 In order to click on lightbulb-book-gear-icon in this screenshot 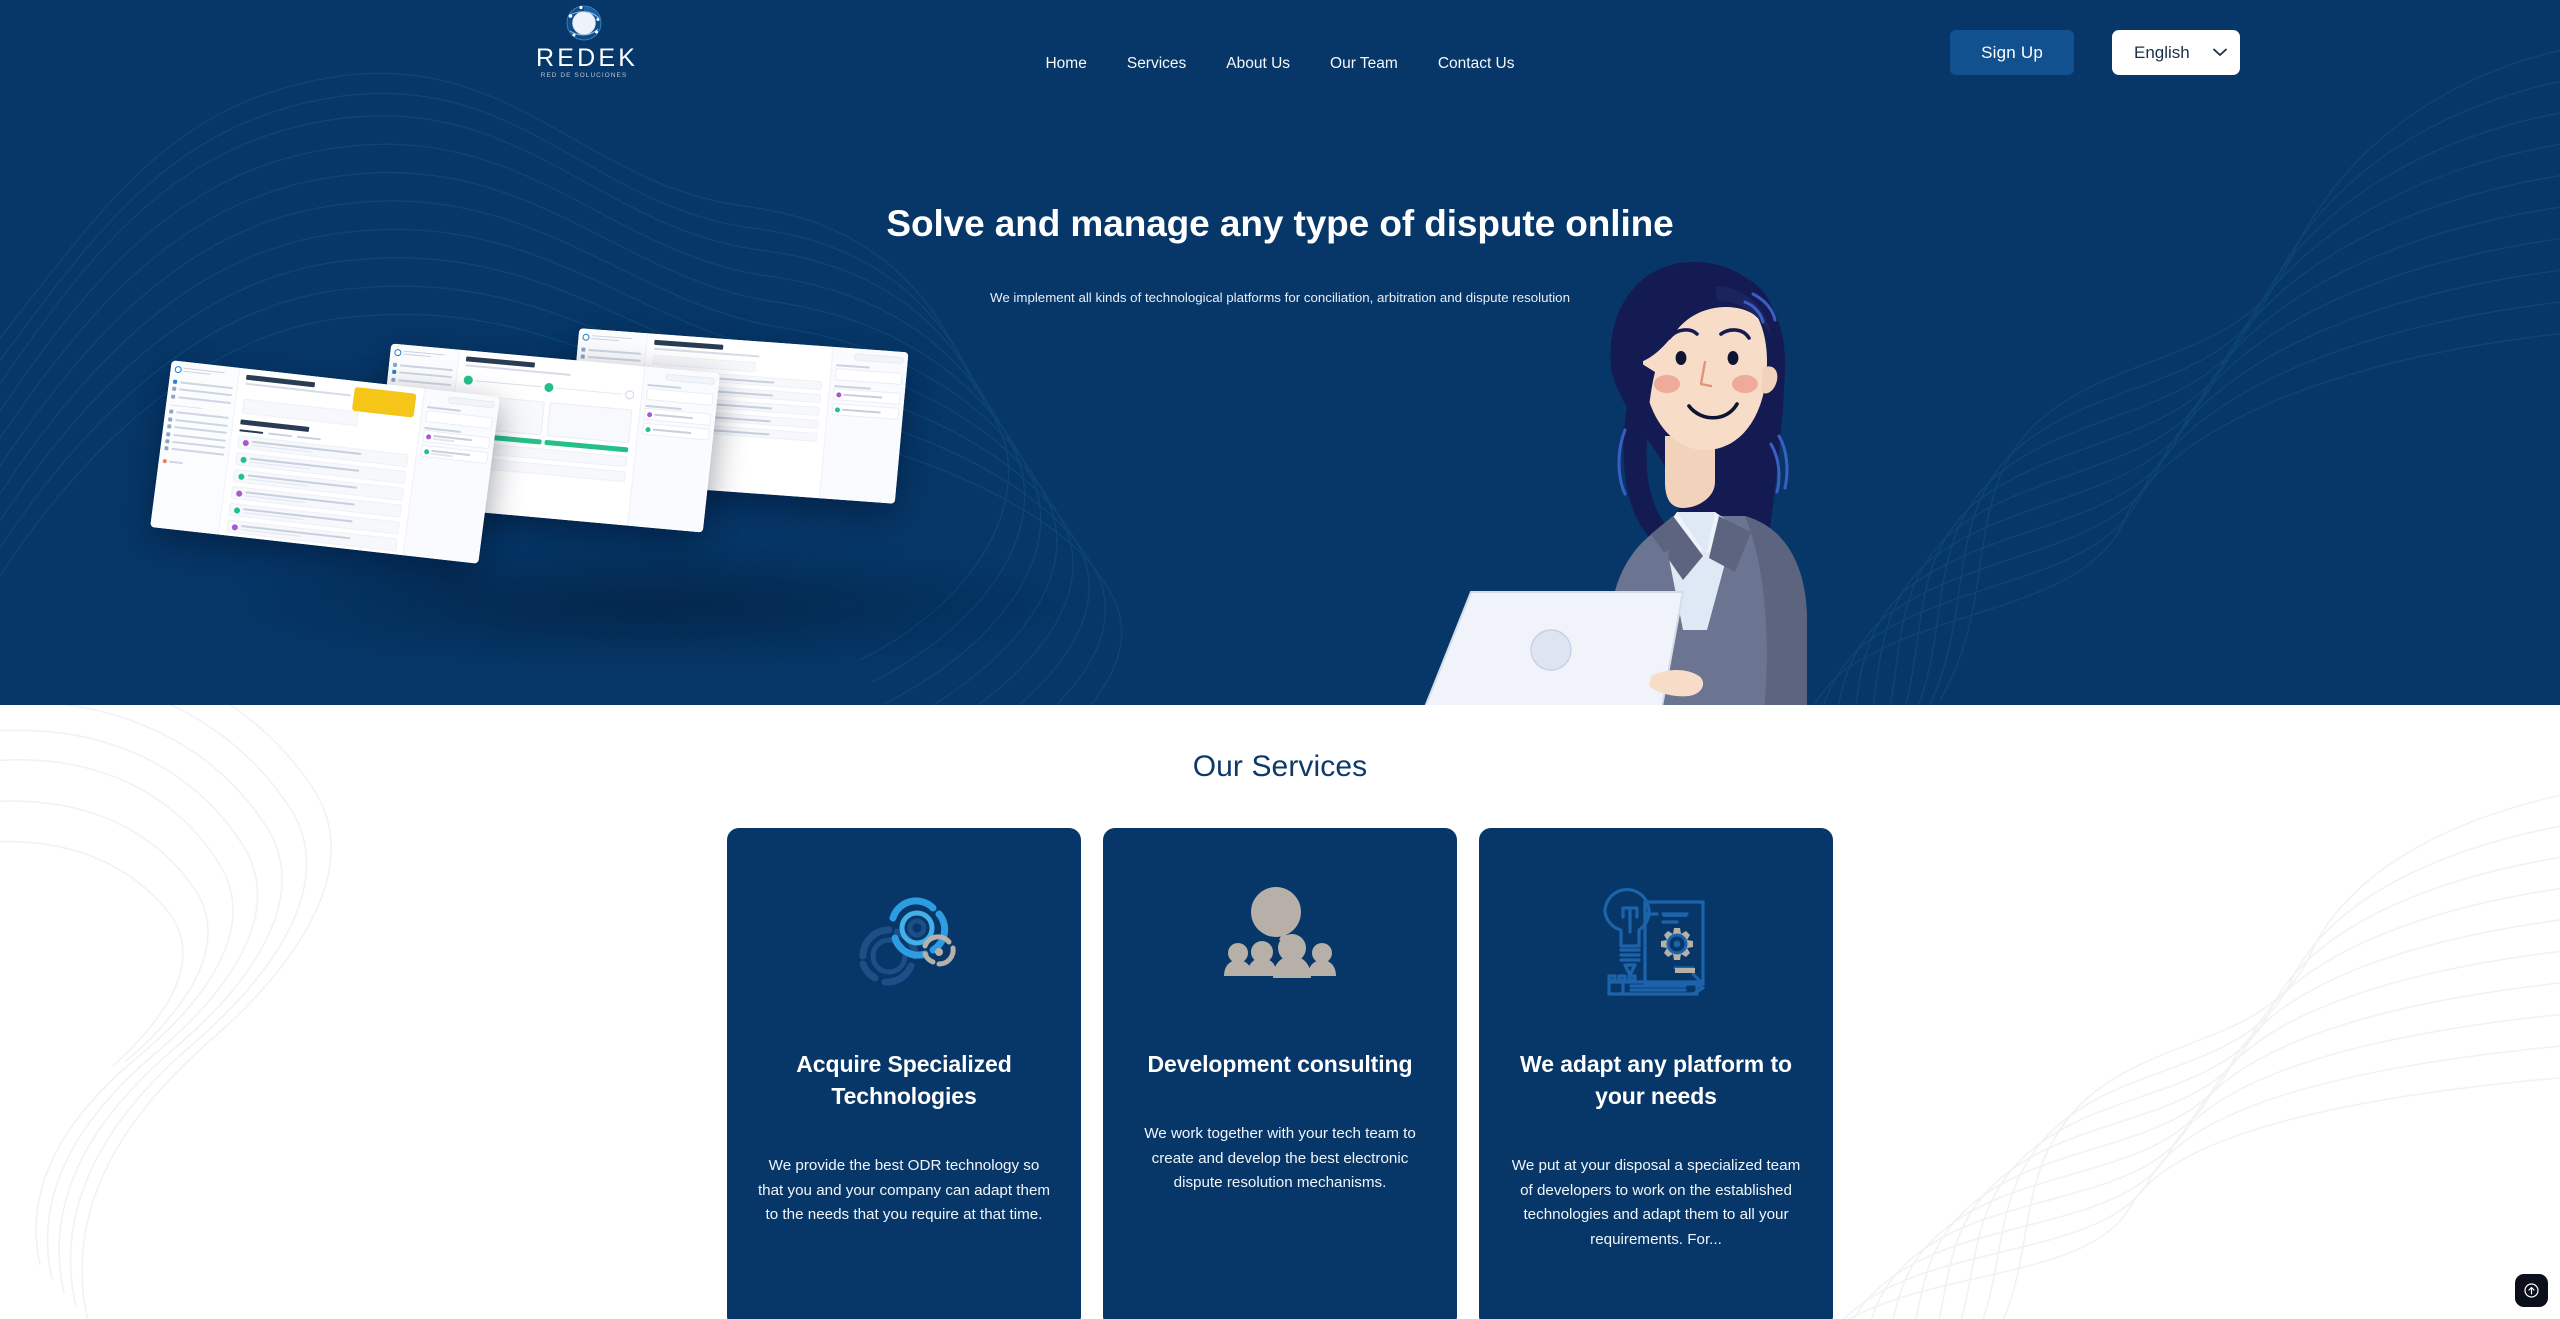, I will do `click(1656, 940)`.